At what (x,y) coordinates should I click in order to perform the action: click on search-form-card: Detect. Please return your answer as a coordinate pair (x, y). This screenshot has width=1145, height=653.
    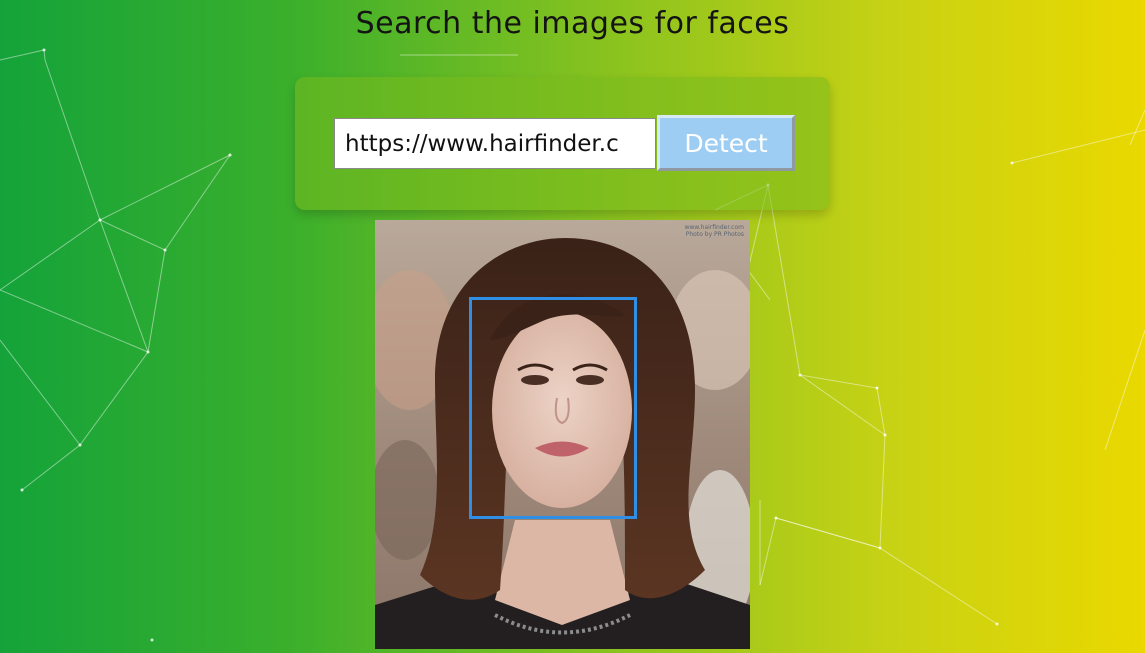
    Looking at the image, I should click on (562, 143).